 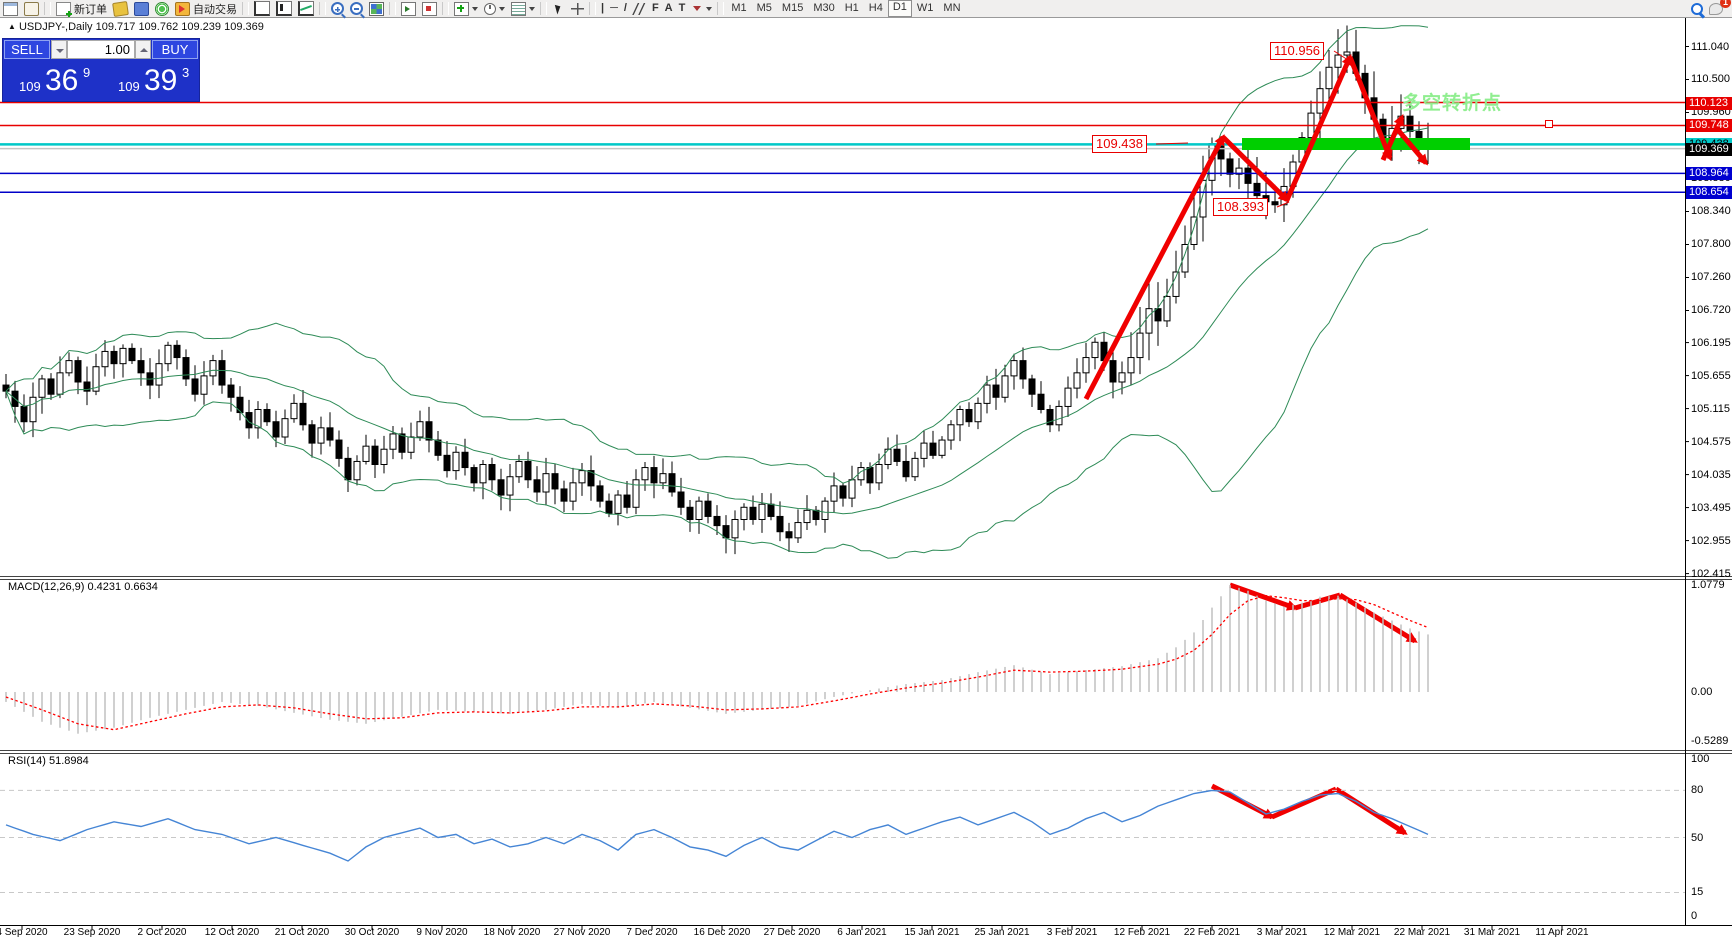 I want to click on chart-window-icon, so click(x=10, y=8).